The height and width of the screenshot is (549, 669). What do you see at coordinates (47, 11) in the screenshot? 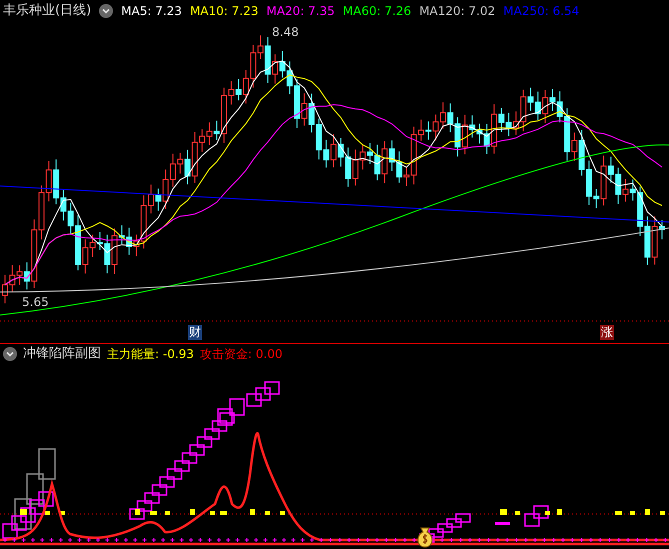
I see `chart-title: 丰乐种业(日线)` at bounding box center [47, 11].